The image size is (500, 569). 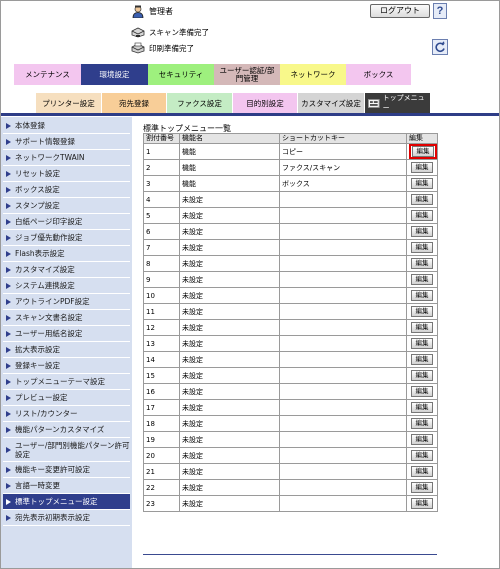 What do you see at coordinates (331, 103) in the screenshot?
I see `tab-customize-settings: カスタマイズ設定` at bounding box center [331, 103].